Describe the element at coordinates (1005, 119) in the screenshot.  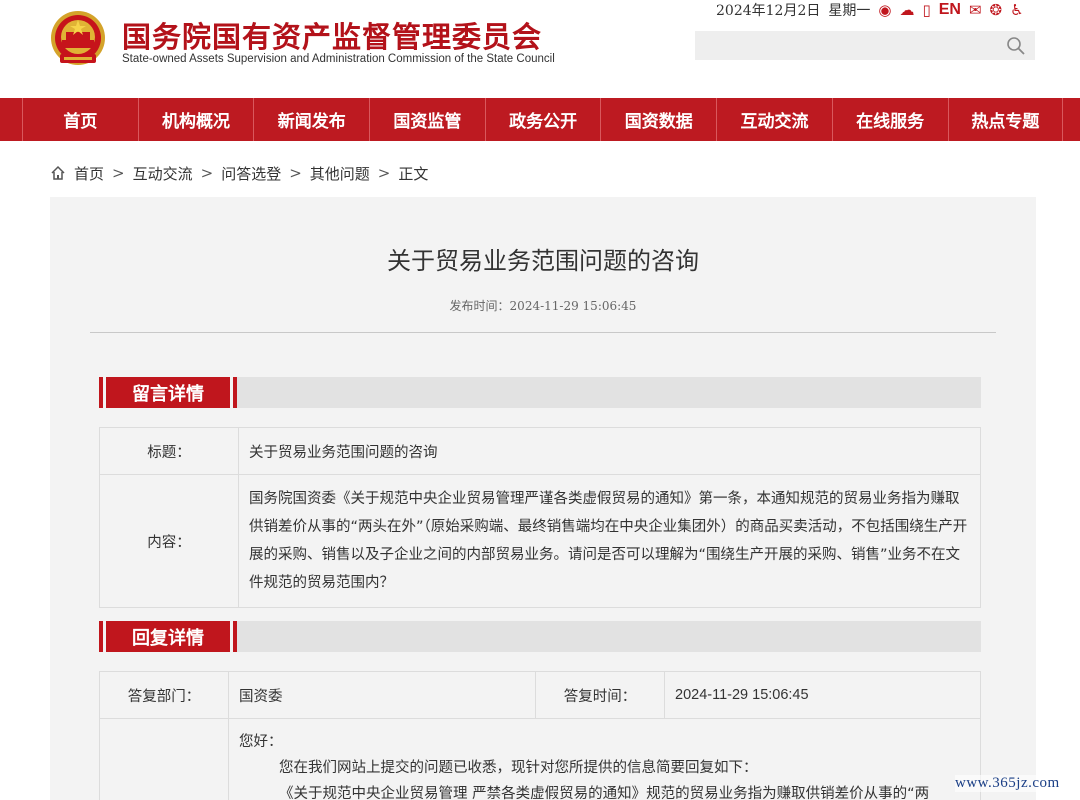
I see `nav-item-topics: 热点专题` at that location.